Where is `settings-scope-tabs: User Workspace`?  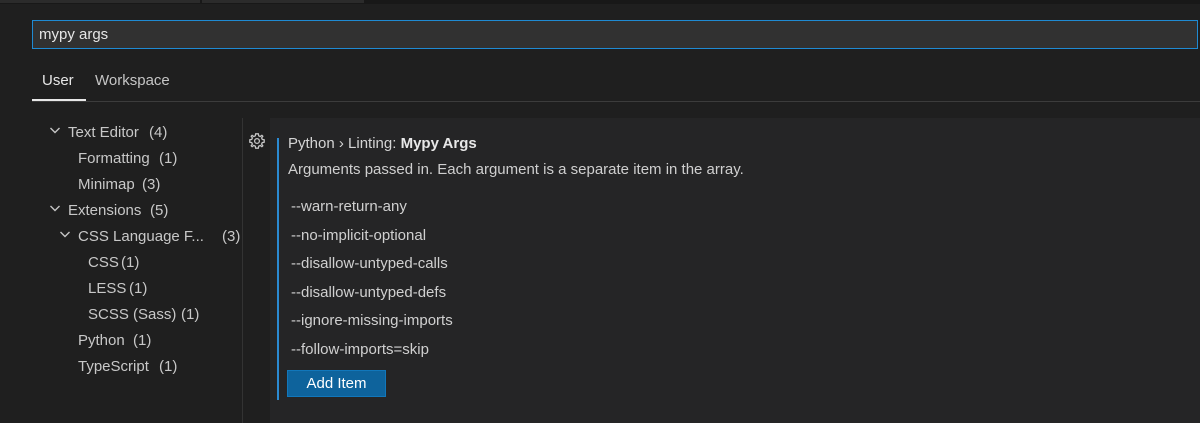 settings-scope-tabs: User Workspace is located at coordinates (616, 82).